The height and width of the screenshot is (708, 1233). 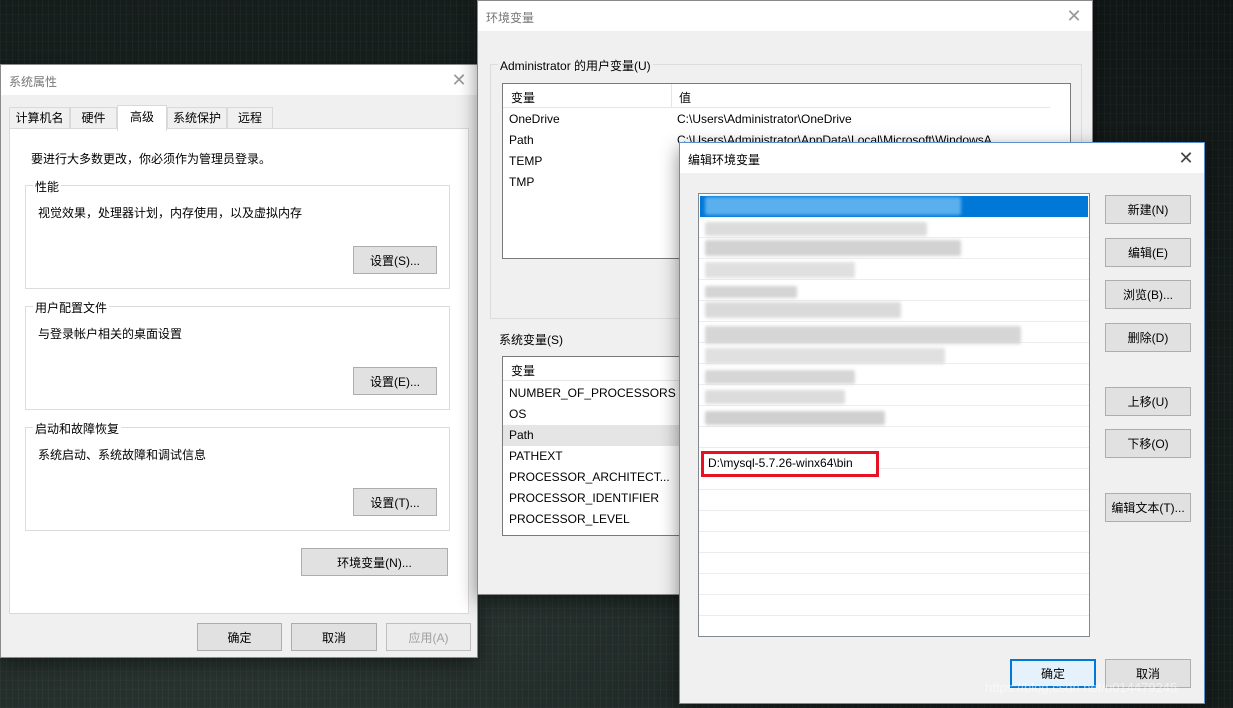 I want to click on apply-button: 应用(A), so click(x=428, y=637).